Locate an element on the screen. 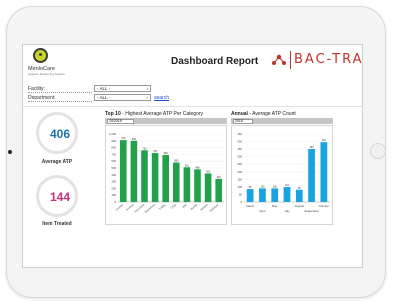  y-tick-label: 50 is located at coordinates (241, 194).